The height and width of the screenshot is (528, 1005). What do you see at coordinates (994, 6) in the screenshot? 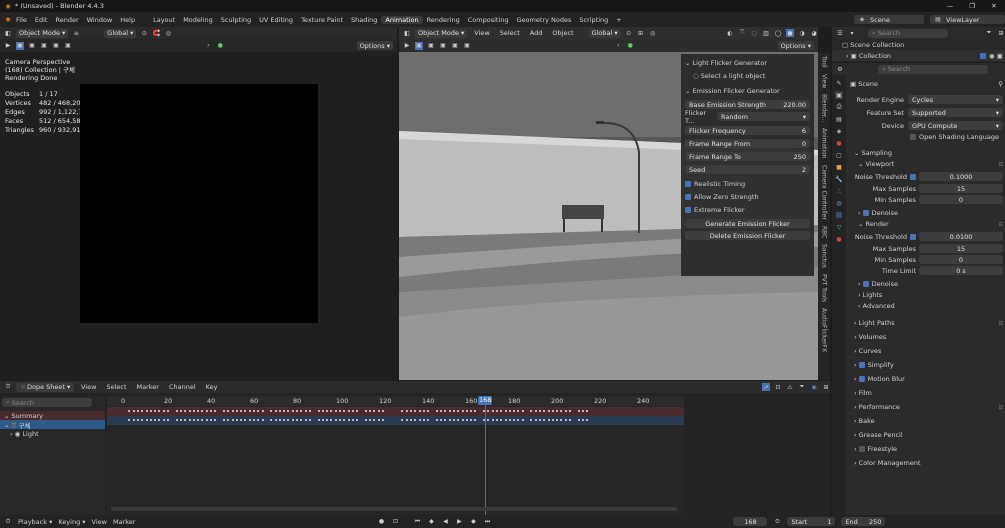
I see `close-button: ✕` at bounding box center [994, 6].